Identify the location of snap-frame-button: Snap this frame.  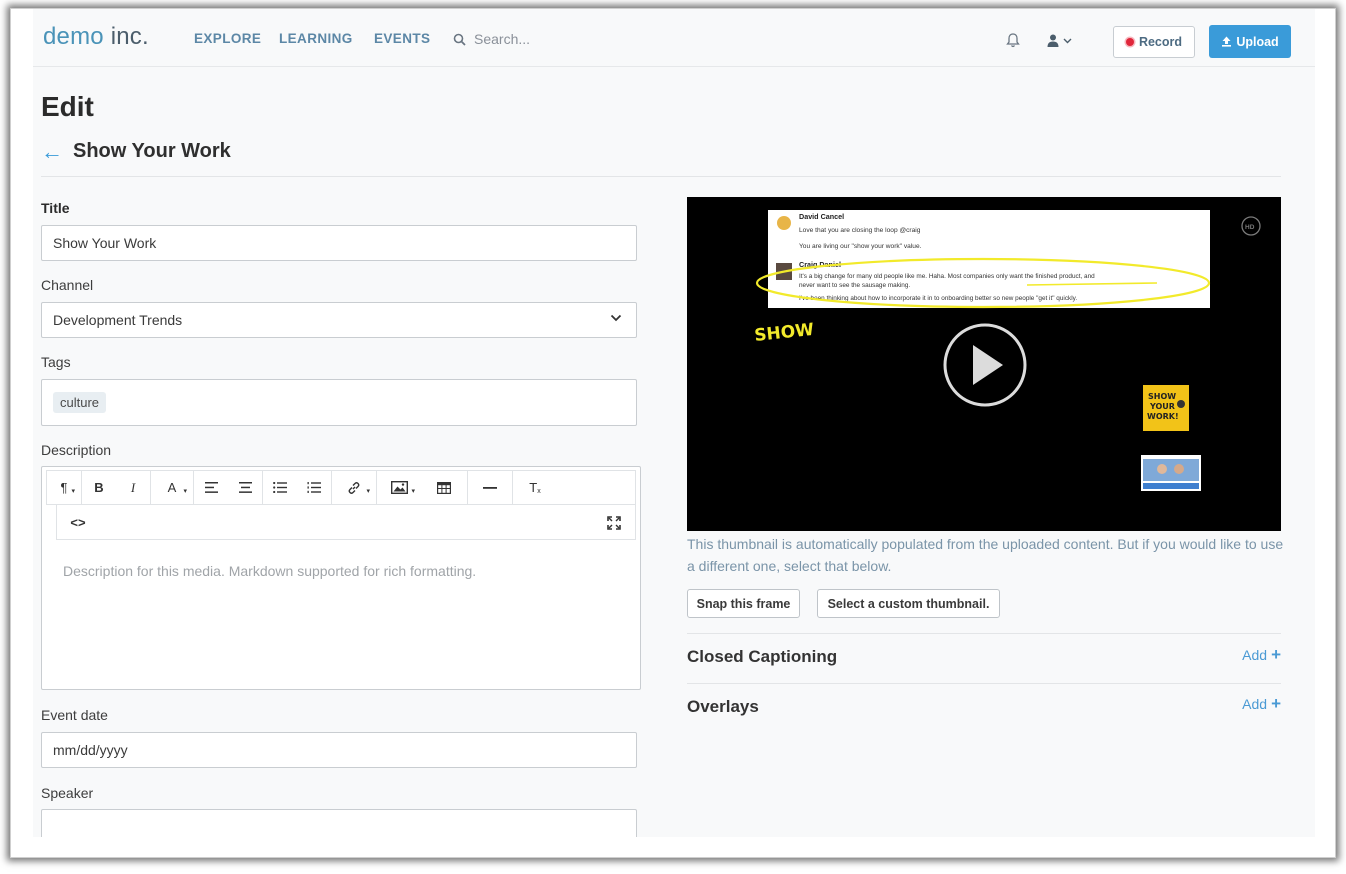
(743, 603).